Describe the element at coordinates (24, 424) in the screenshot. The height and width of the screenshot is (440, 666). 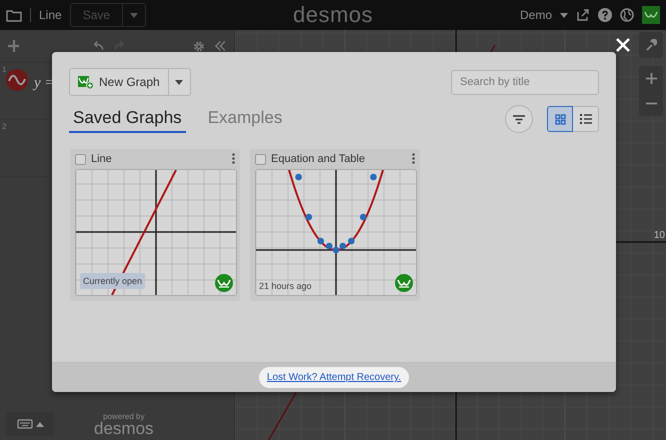
I see `keyboard-icon` at that location.